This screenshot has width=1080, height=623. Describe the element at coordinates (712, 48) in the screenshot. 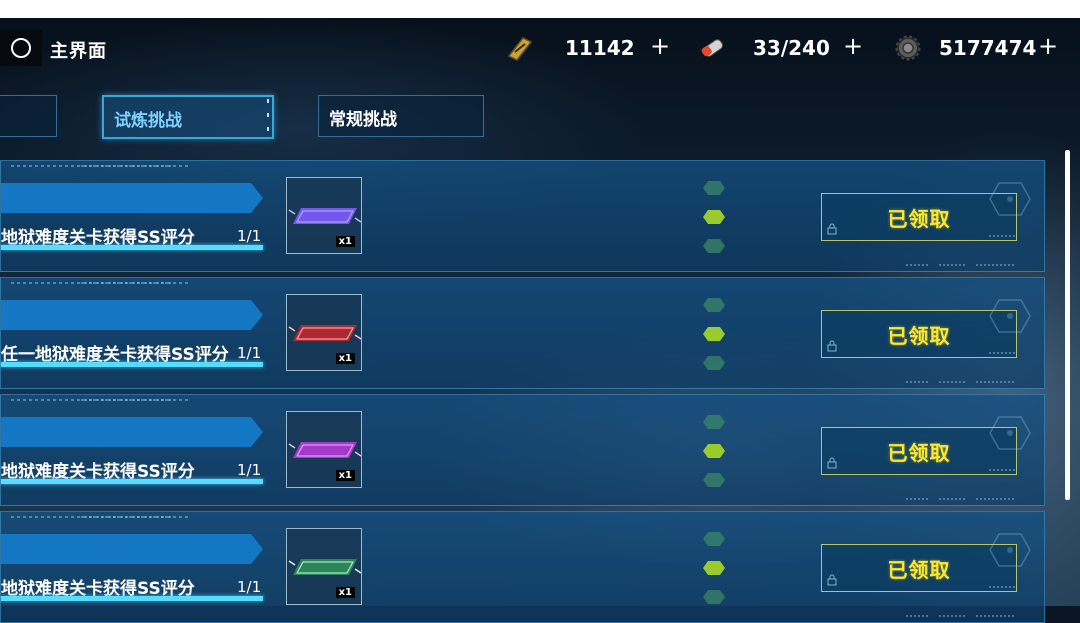

I see `stamina-icon` at that location.